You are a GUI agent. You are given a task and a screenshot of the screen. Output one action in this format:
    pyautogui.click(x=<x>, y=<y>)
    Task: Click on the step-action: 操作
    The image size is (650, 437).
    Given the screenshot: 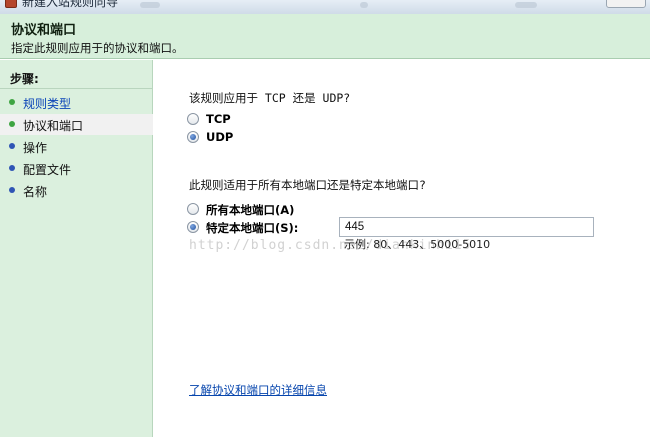 What is the action you would take?
    pyautogui.click(x=76, y=146)
    